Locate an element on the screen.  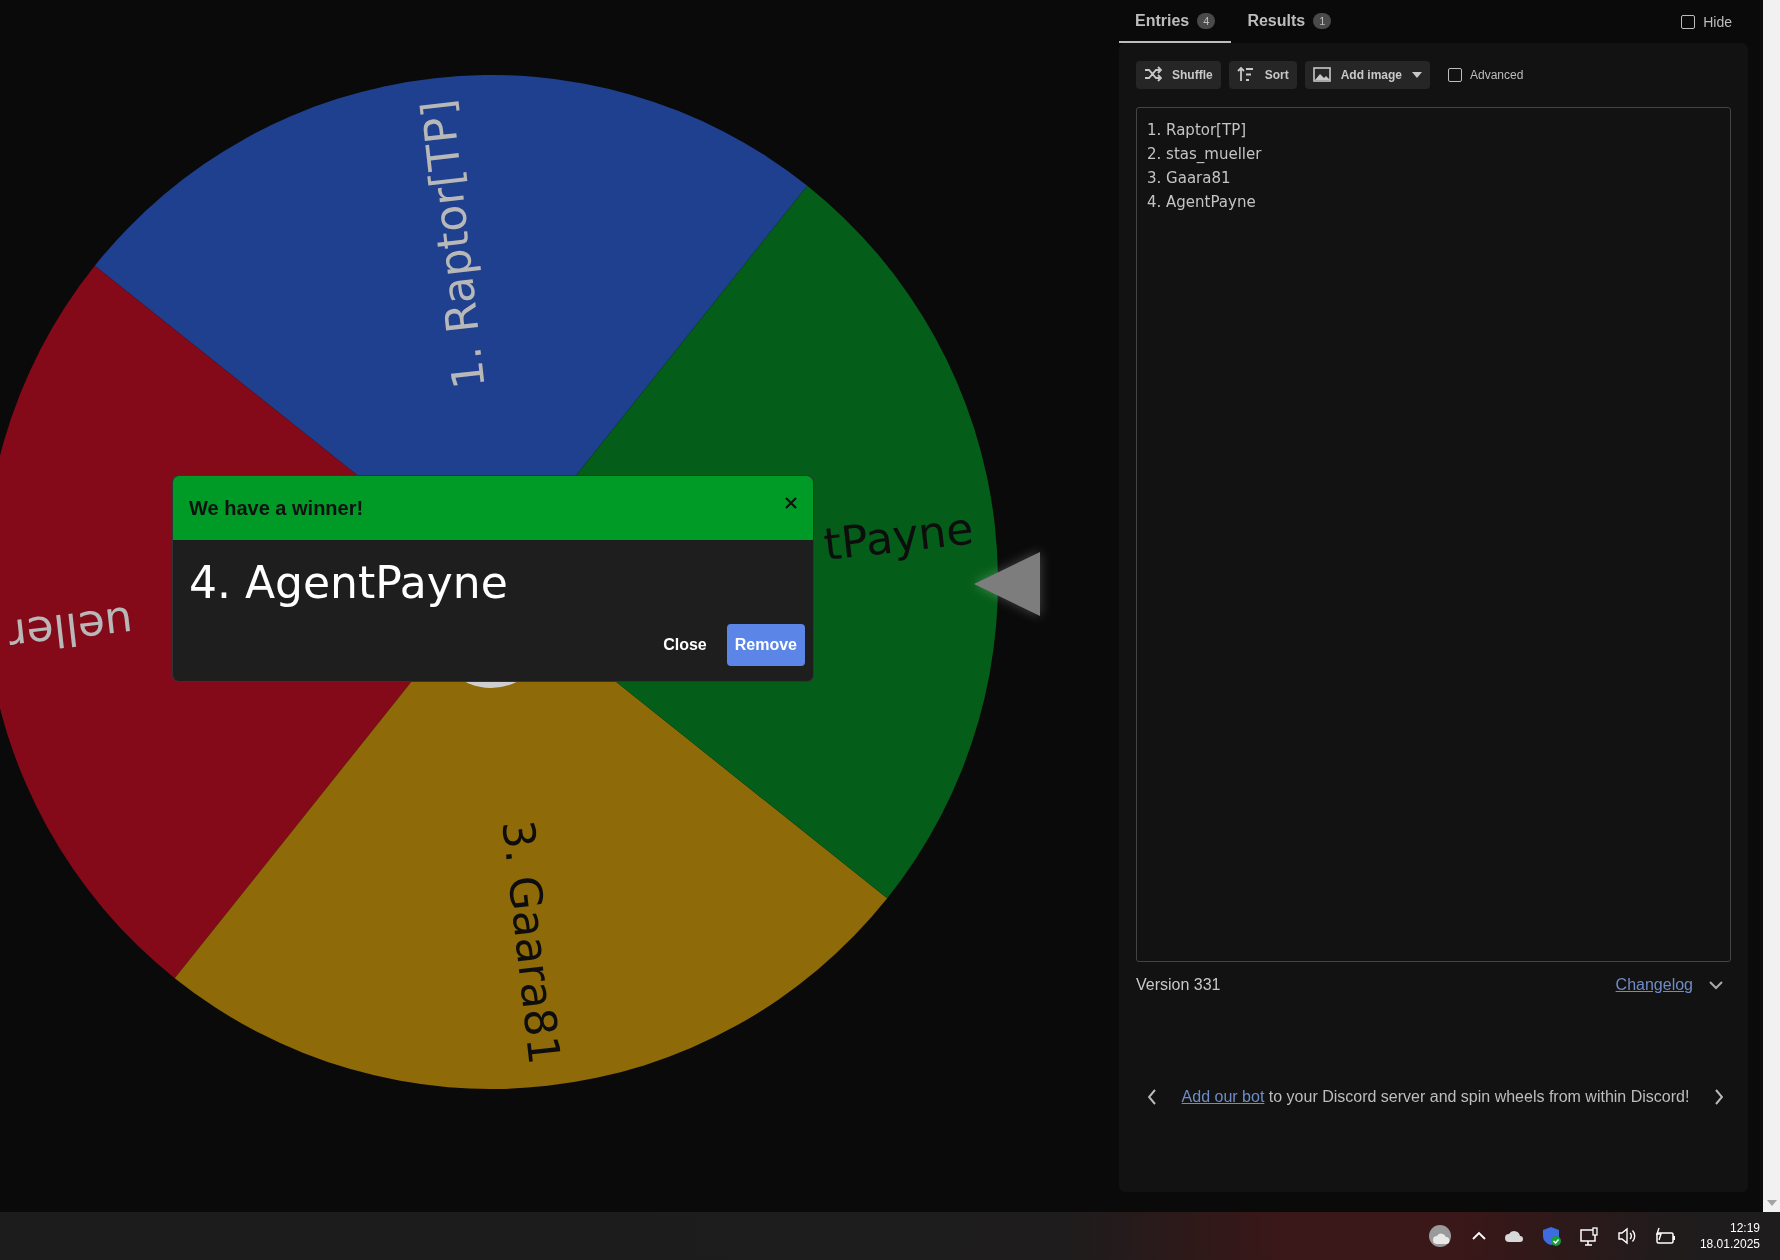
toolbar-button: Sort is located at coordinates (1262, 74).